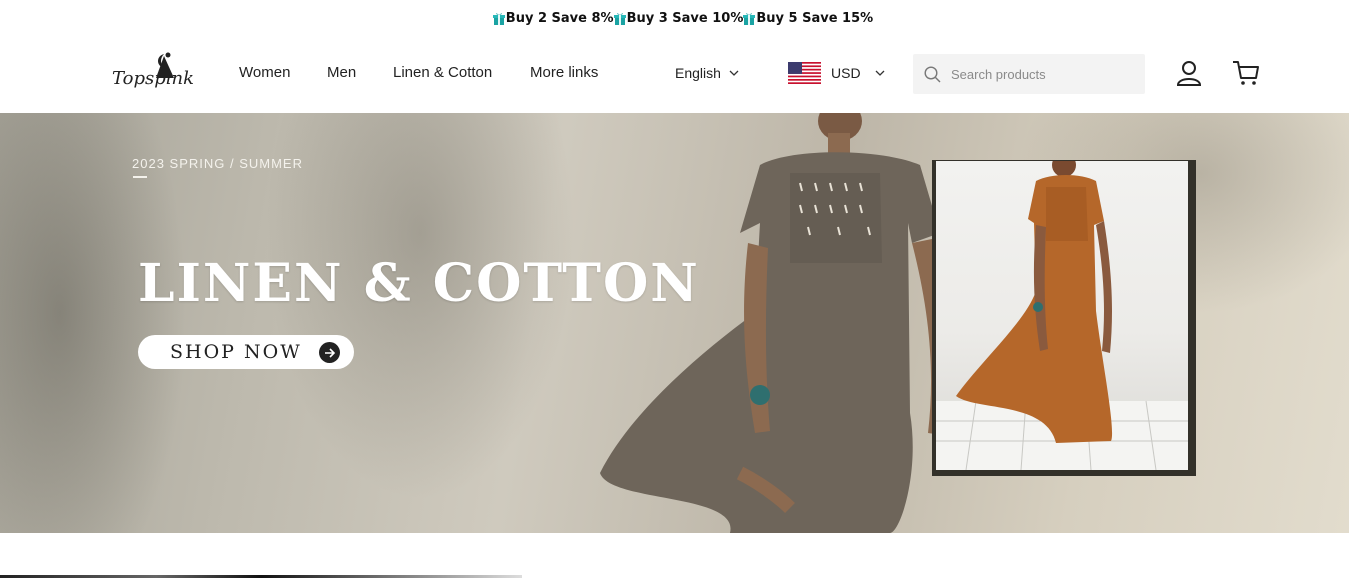  Describe the element at coordinates (217, 163) in the screenshot. I see `hero-season: 2023 SPRING / SUMMER` at that location.